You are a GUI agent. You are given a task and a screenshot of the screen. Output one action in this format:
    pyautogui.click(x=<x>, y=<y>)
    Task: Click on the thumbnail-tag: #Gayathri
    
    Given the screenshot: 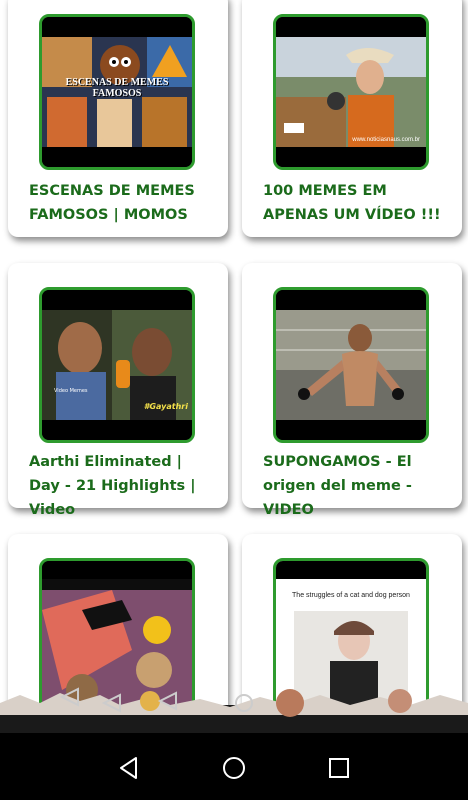 What is the action you would take?
    pyautogui.click(x=165, y=406)
    